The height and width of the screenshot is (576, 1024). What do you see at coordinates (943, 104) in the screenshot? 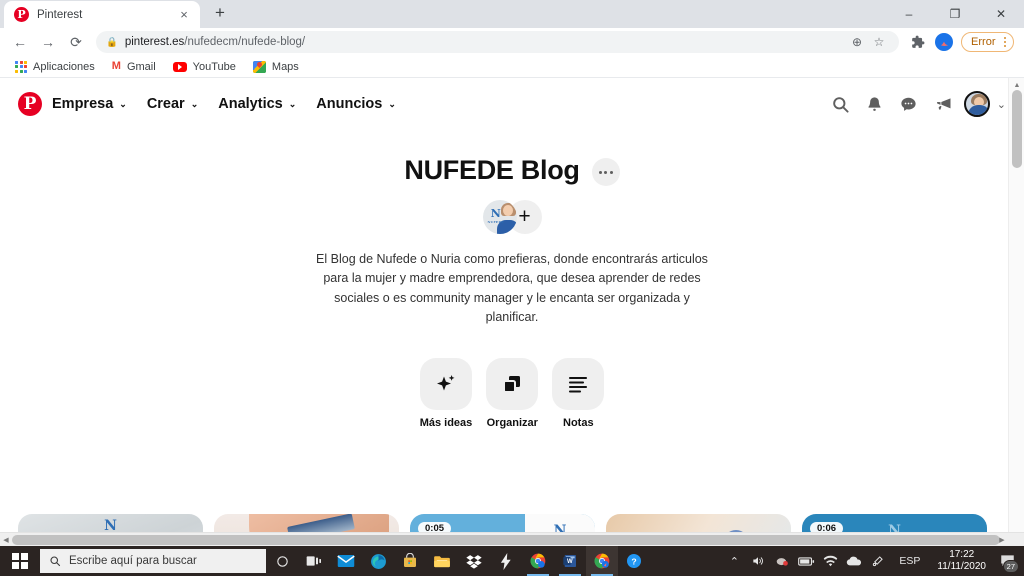
I see `megaphone-icon` at bounding box center [943, 104].